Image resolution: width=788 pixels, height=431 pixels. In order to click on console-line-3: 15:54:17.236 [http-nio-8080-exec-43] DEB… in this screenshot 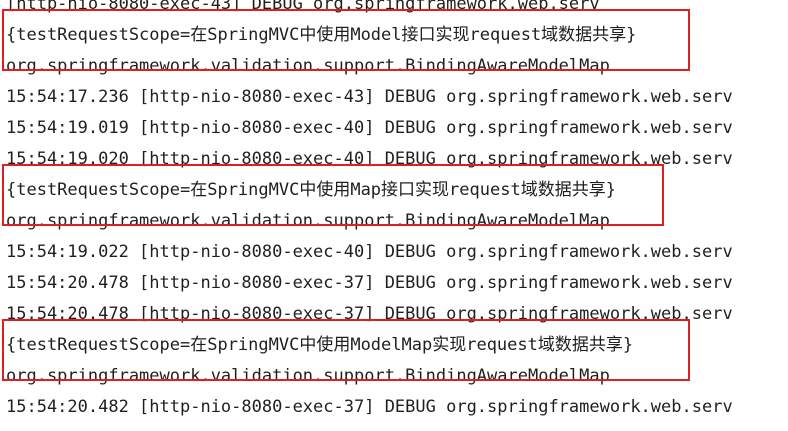, I will do `click(369, 97)`.